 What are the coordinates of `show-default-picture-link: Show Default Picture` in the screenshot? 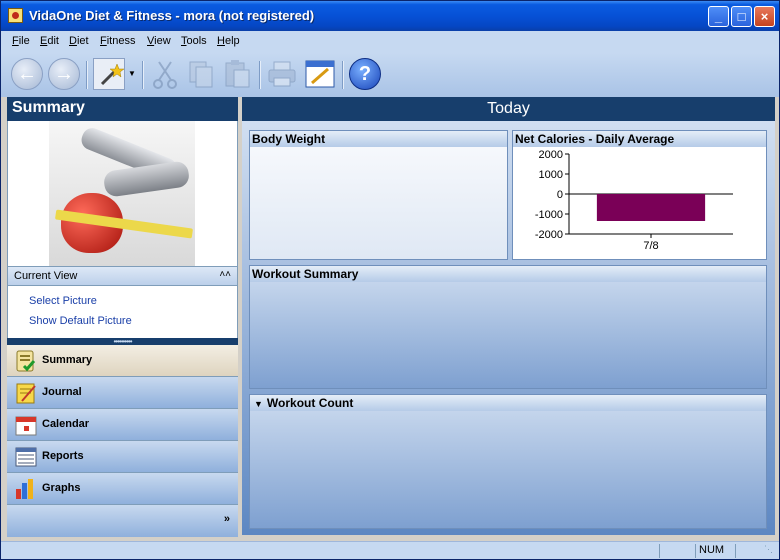 It's located at (80, 321).